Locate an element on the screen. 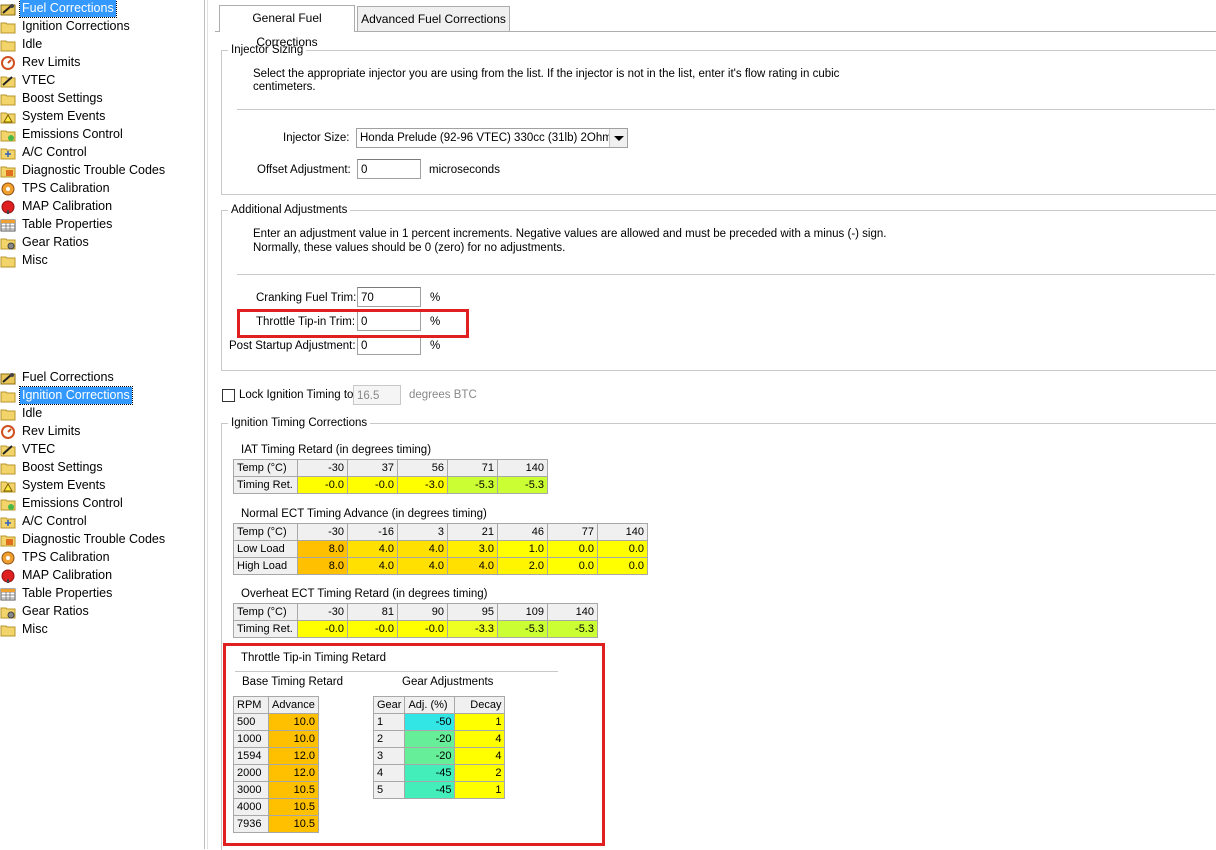  map-icon is located at coordinates (8, 576).